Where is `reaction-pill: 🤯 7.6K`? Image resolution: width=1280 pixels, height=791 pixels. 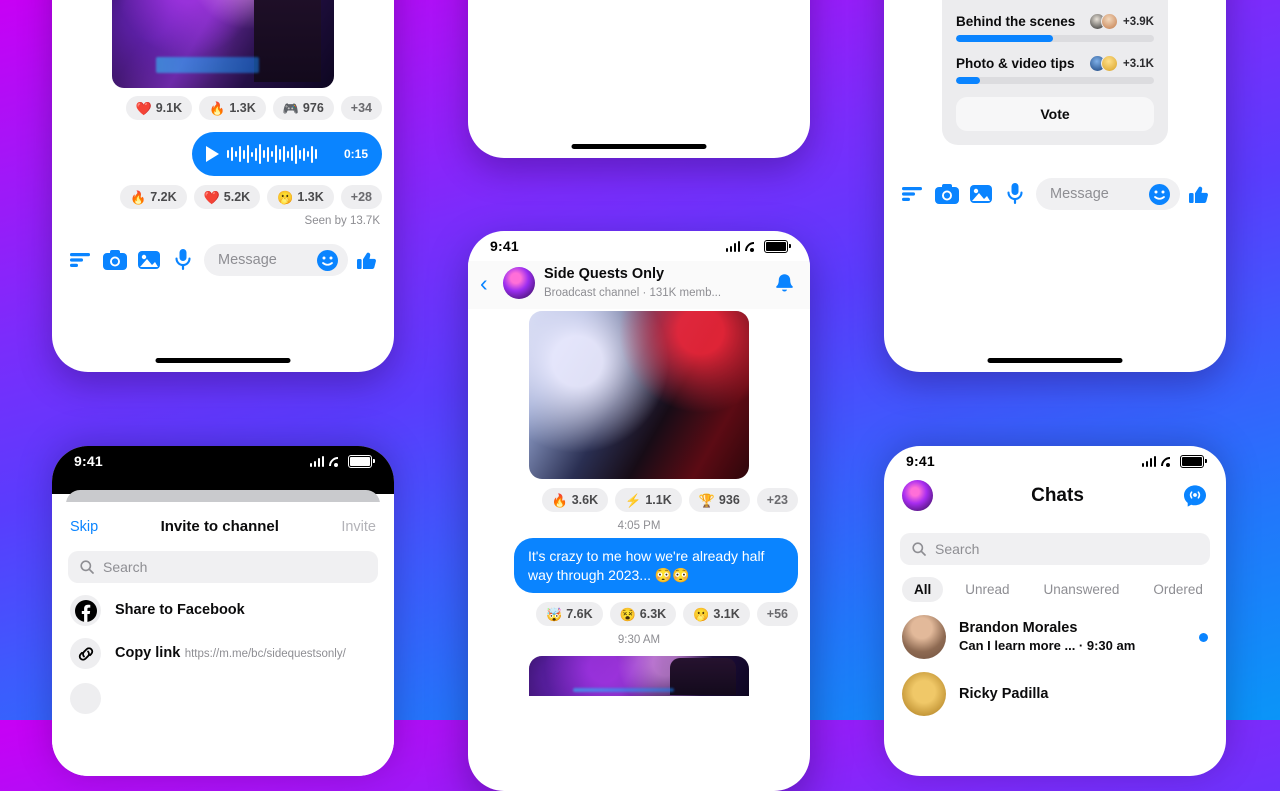
reaction-pill: 🤯 7.6K is located at coordinates (569, 614).